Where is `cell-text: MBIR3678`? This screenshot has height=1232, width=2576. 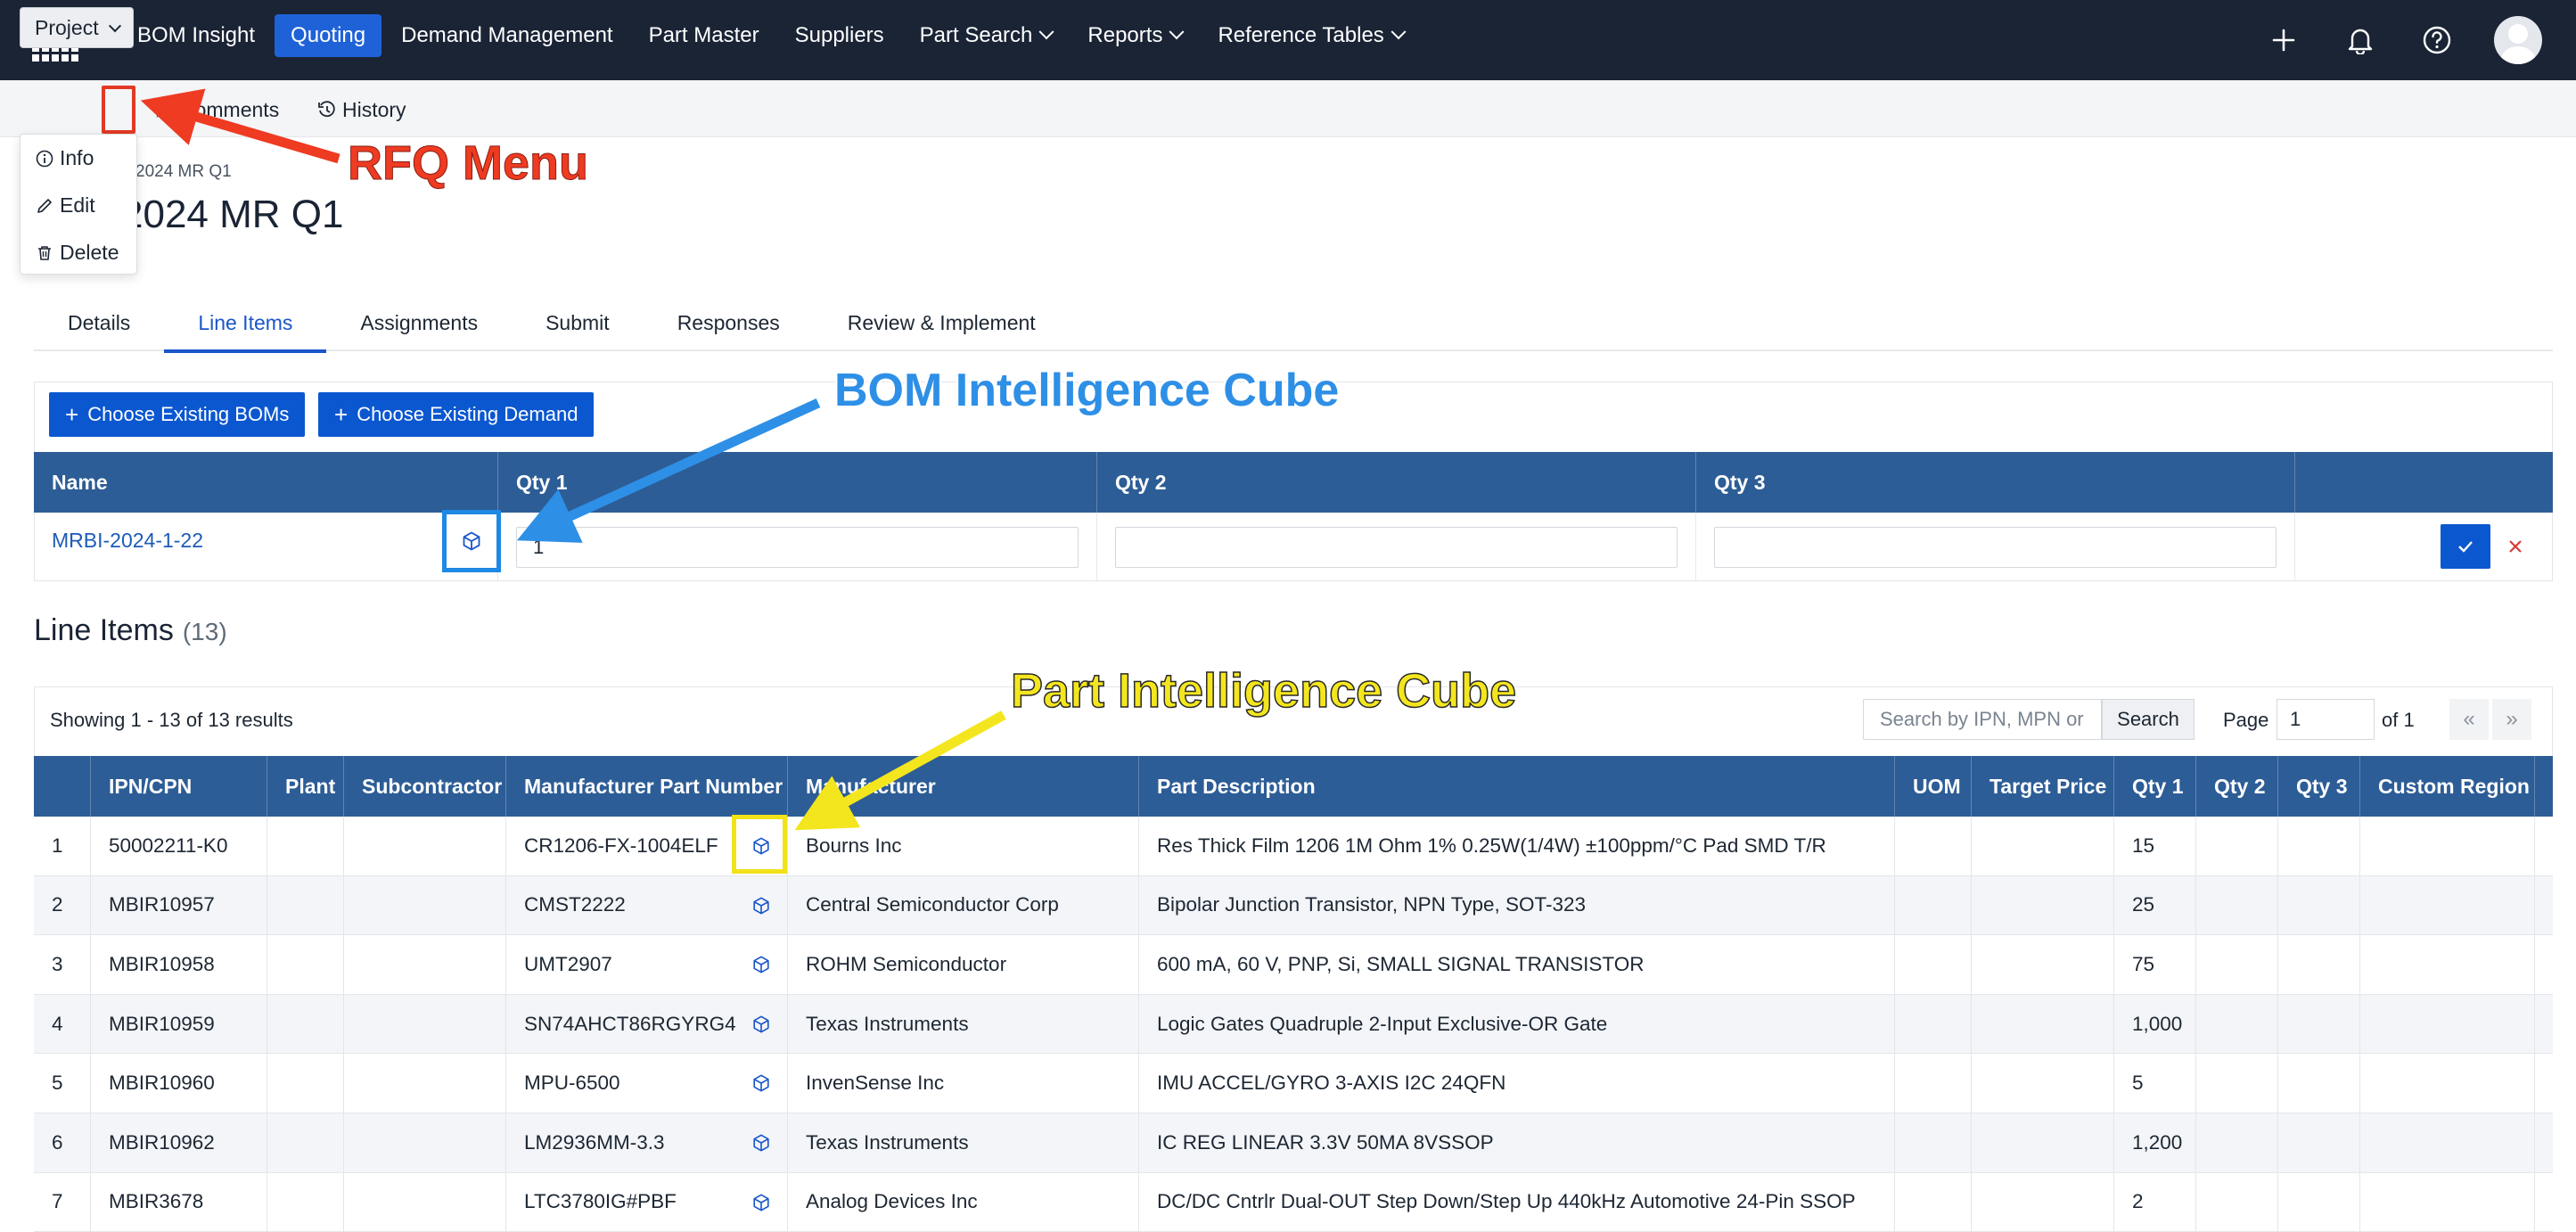
cell-text: MBIR3678 is located at coordinates (157, 1201).